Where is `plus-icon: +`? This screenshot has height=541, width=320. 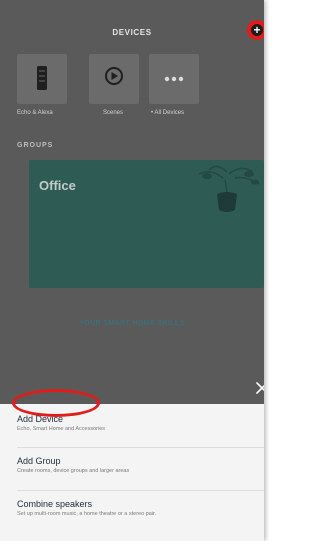
plus-icon: + is located at coordinates (257, 30).